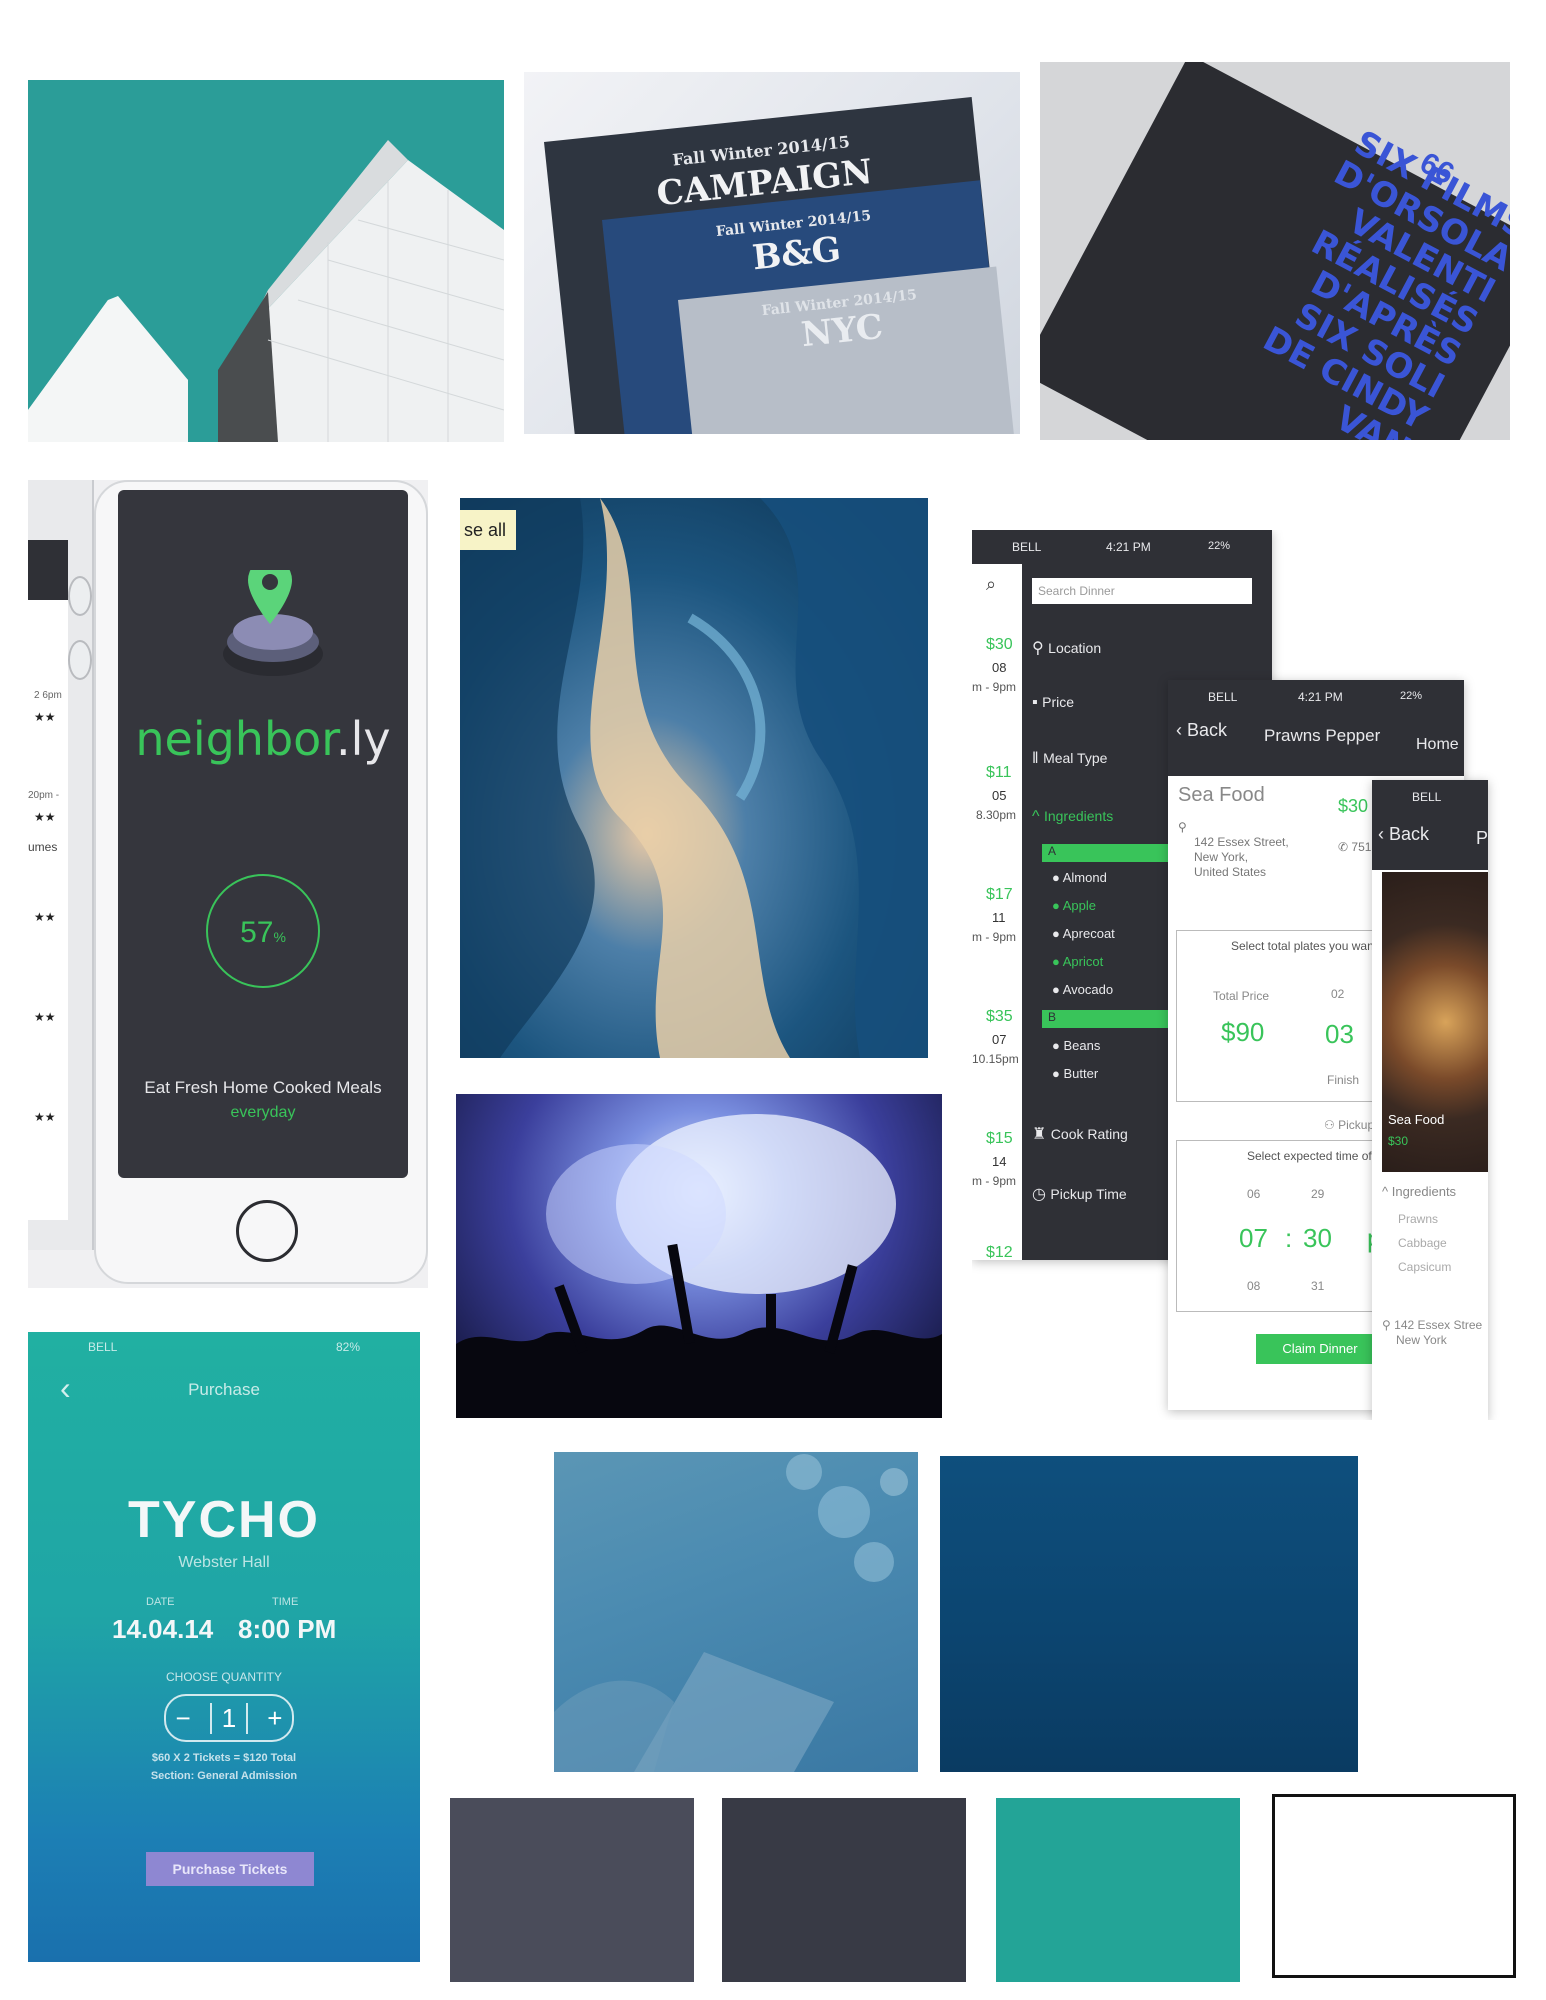  I want to click on location-icon: ⚲, so click(1038, 648).